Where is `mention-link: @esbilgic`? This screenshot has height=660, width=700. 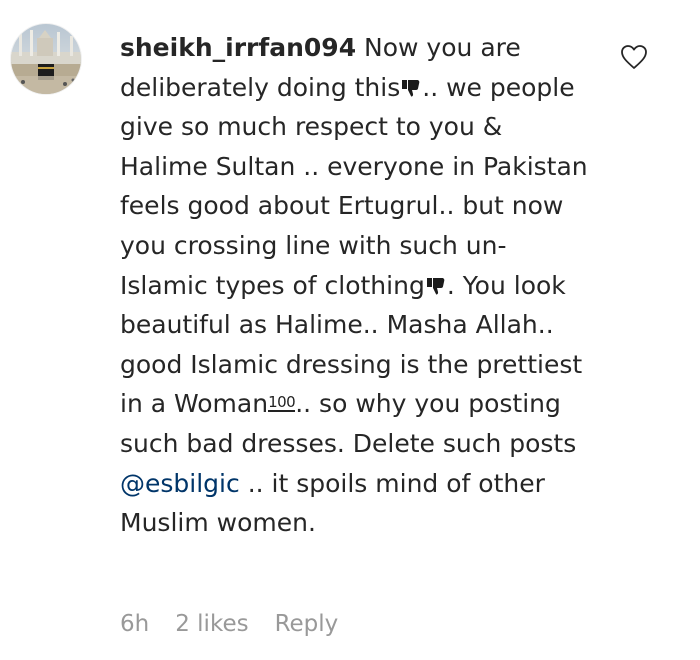 mention-link: @esbilgic is located at coordinates (180, 483).